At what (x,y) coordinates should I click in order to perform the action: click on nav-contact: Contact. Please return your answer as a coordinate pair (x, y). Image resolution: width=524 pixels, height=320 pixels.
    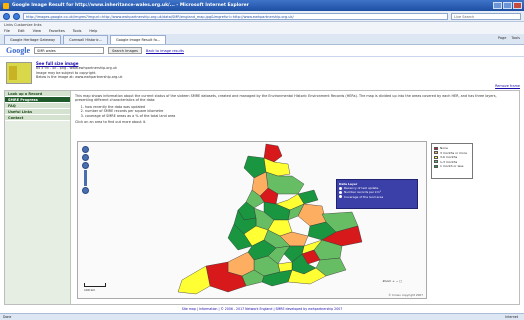
    Looking at the image, I should click on (37, 118).